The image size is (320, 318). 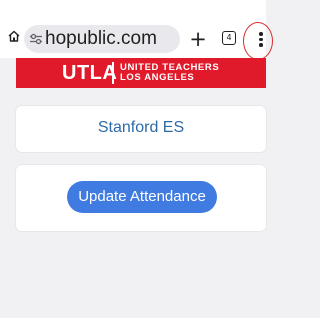 What do you see at coordinates (157, 77) in the screenshot?
I see `tagline-line-2: LOS ANGELES` at bounding box center [157, 77].